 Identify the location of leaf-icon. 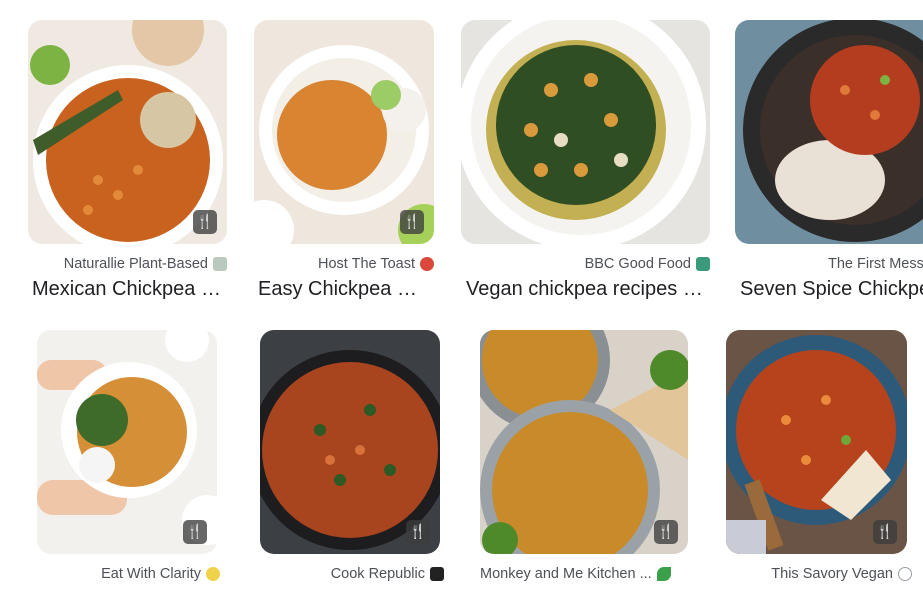
(663, 574).